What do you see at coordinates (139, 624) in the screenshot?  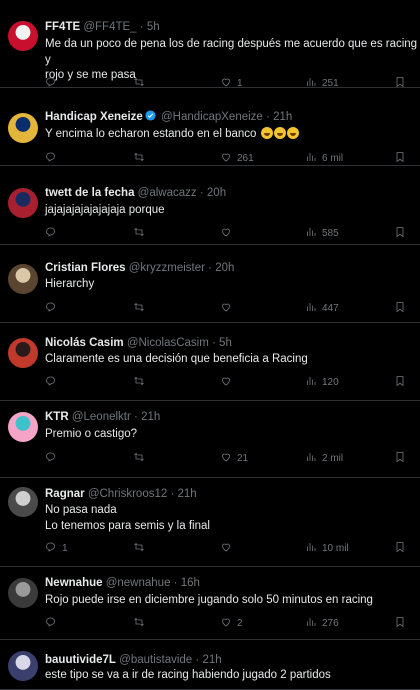 I see `retweet-icon` at bounding box center [139, 624].